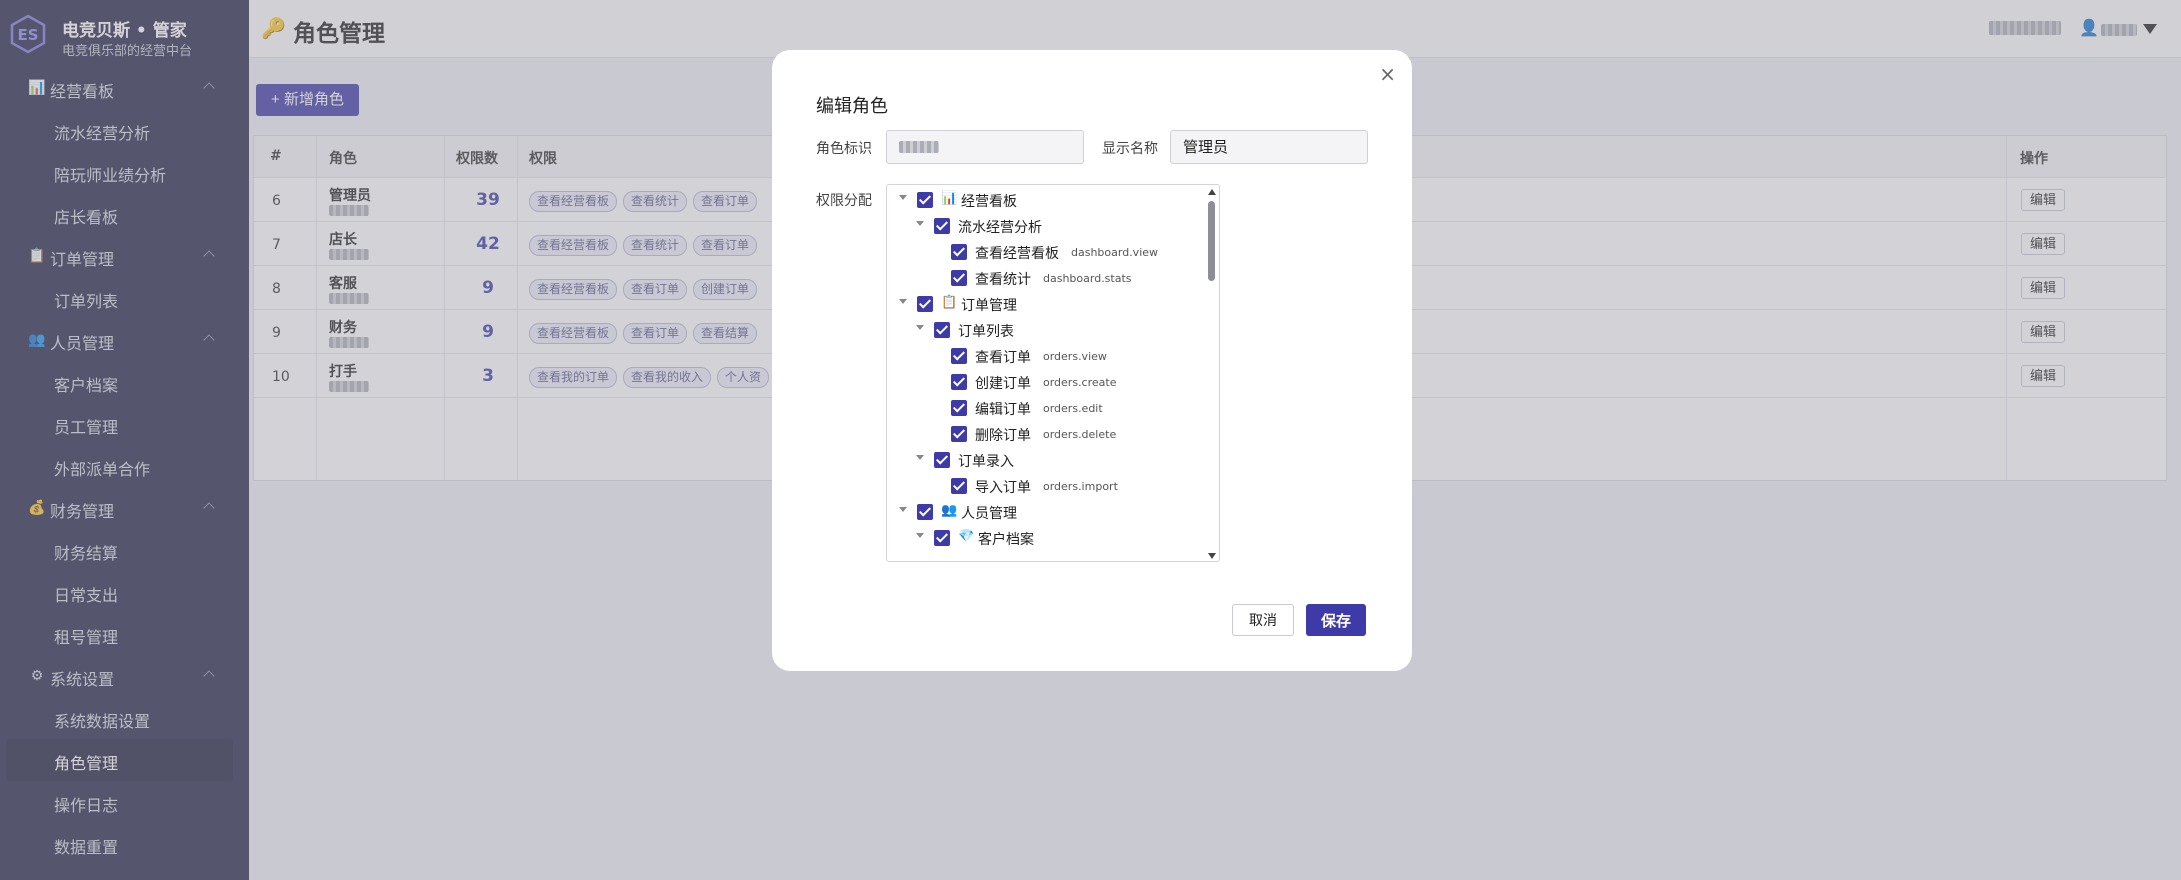 The image size is (2181, 880). What do you see at coordinates (1046, 461) in the screenshot?
I see `tree-node: 订单录入` at bounding box center [1046, 461].